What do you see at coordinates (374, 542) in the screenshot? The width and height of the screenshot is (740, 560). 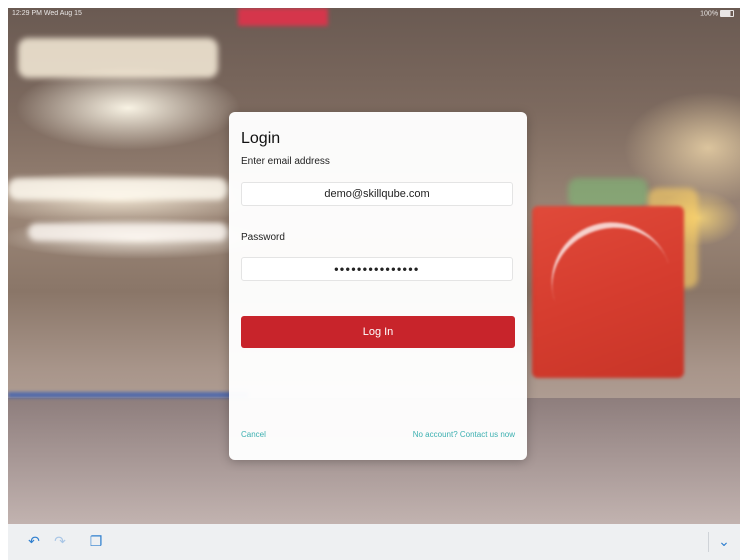 I see `keyboard-shortcut-bar: ↶ ↷ ❐ ⌄` at bounding box center [374, 542].